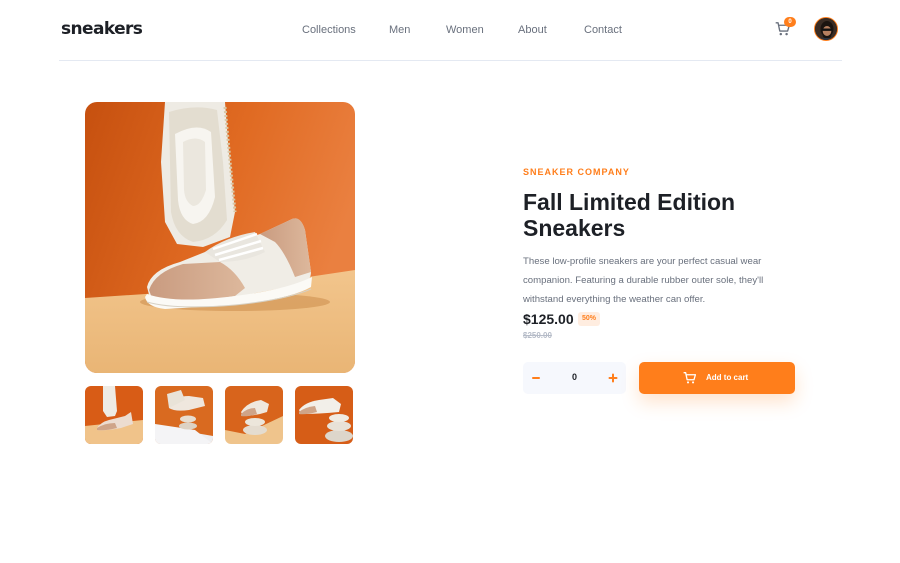 The width and height of the screenshot is (900, 563). Describe the element at coordinates (329, 30) in the screenshot. I see `nav-collections: Collections` at that location.